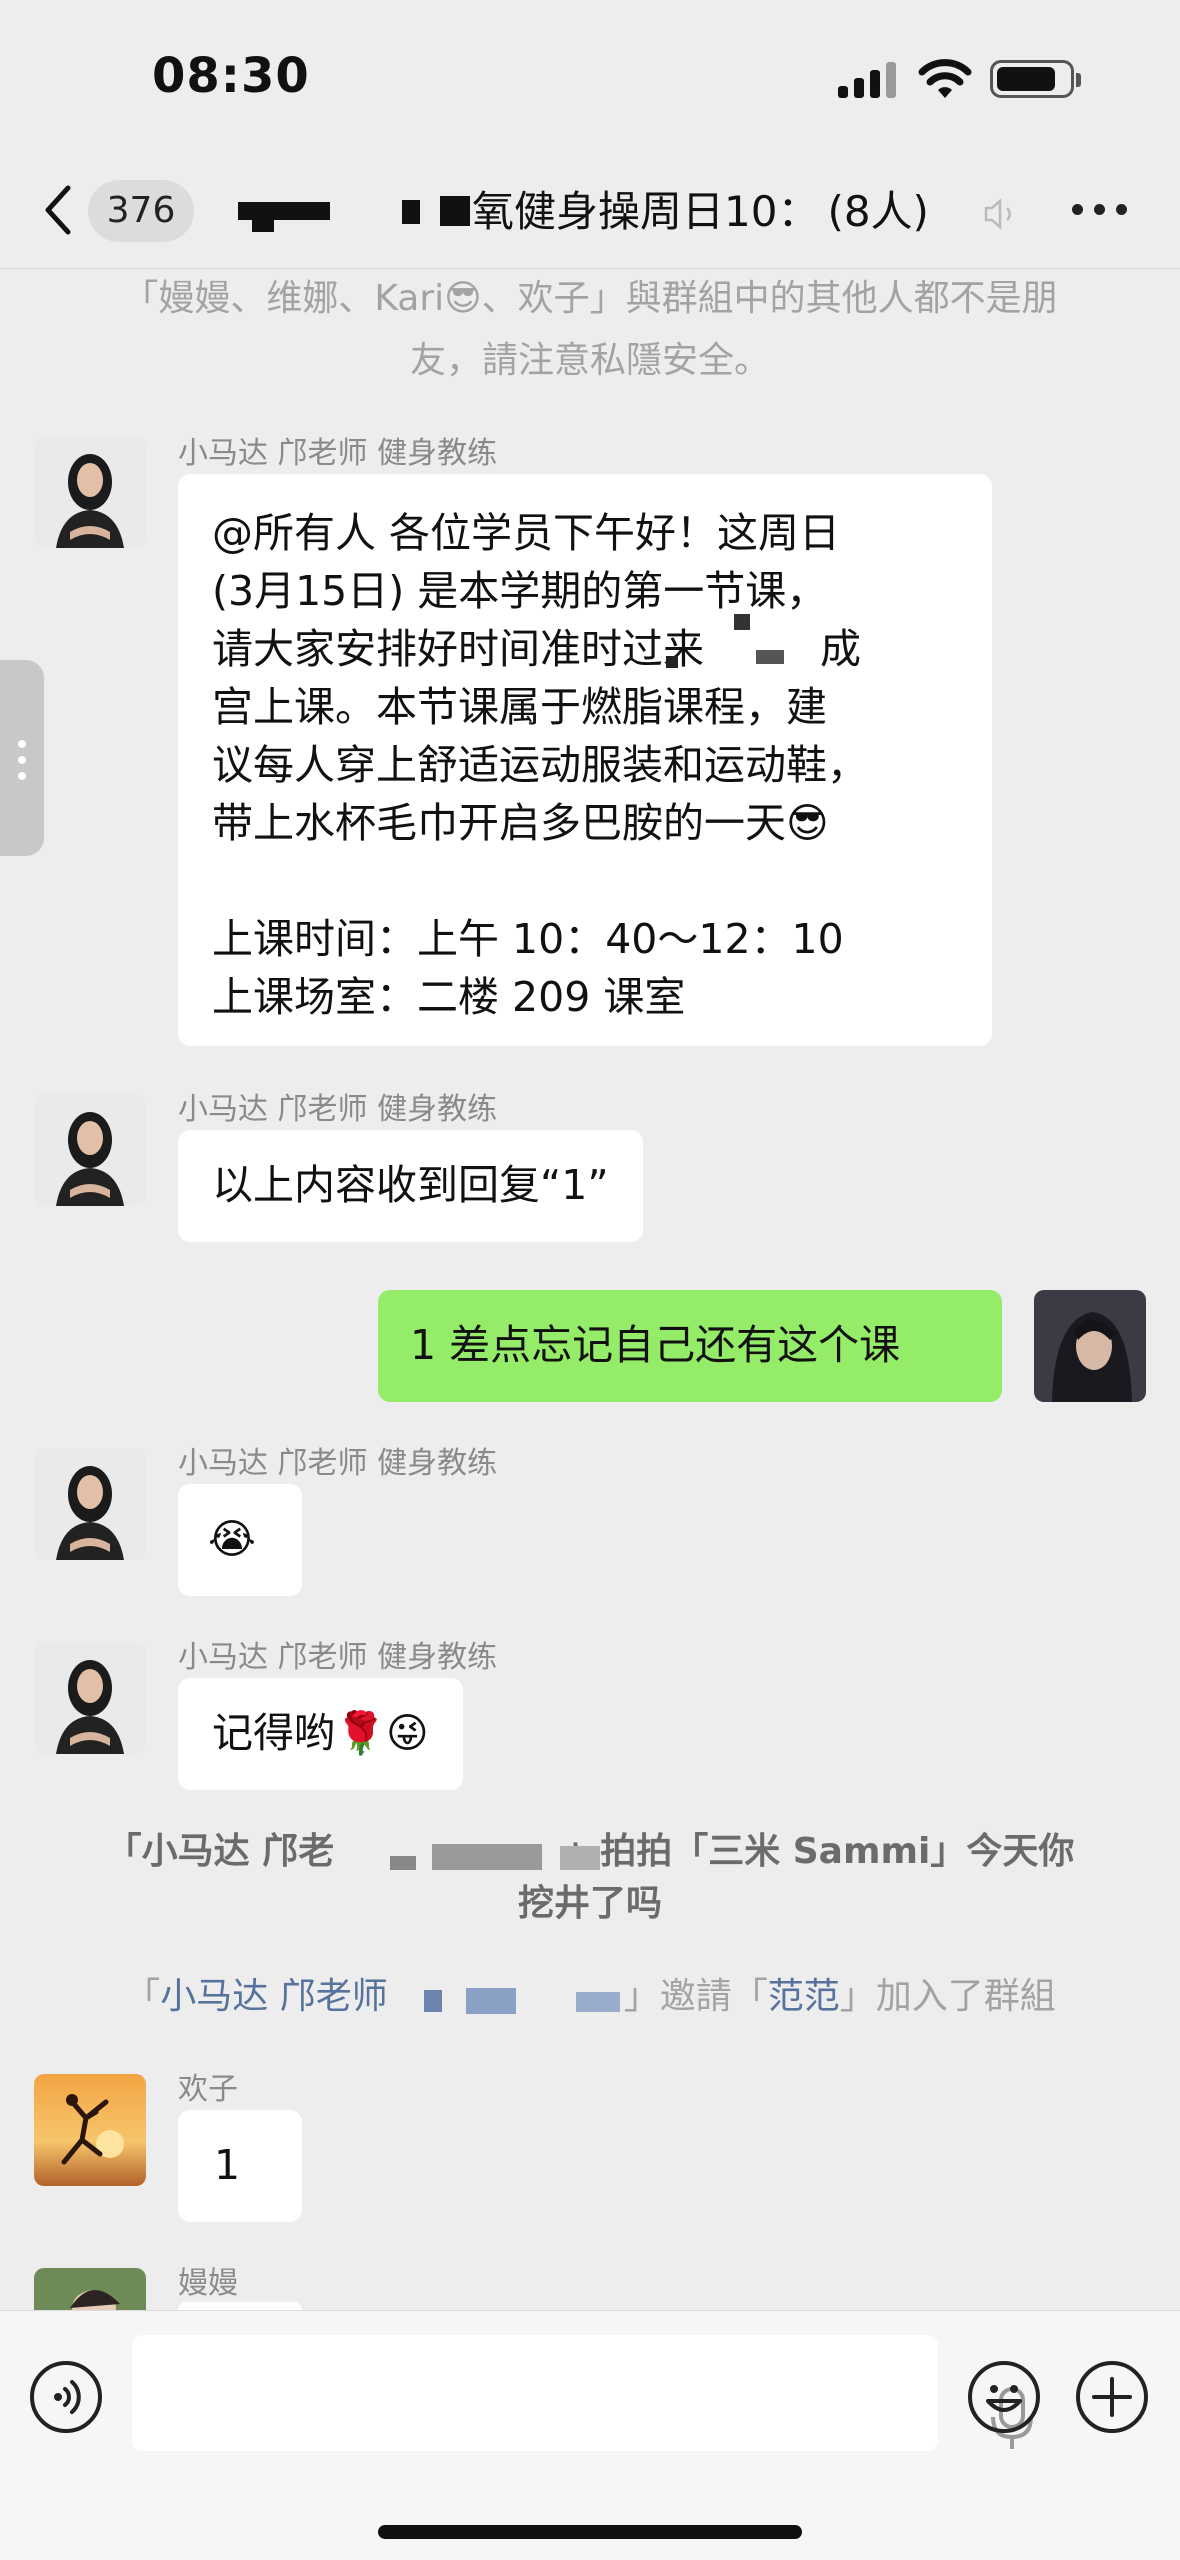  What do you see at coordinates (519, 707) in the screenshot?
I see `message-line: 宫上课。本节课属于燃脂课程，建` at bounding box center [519, 707].